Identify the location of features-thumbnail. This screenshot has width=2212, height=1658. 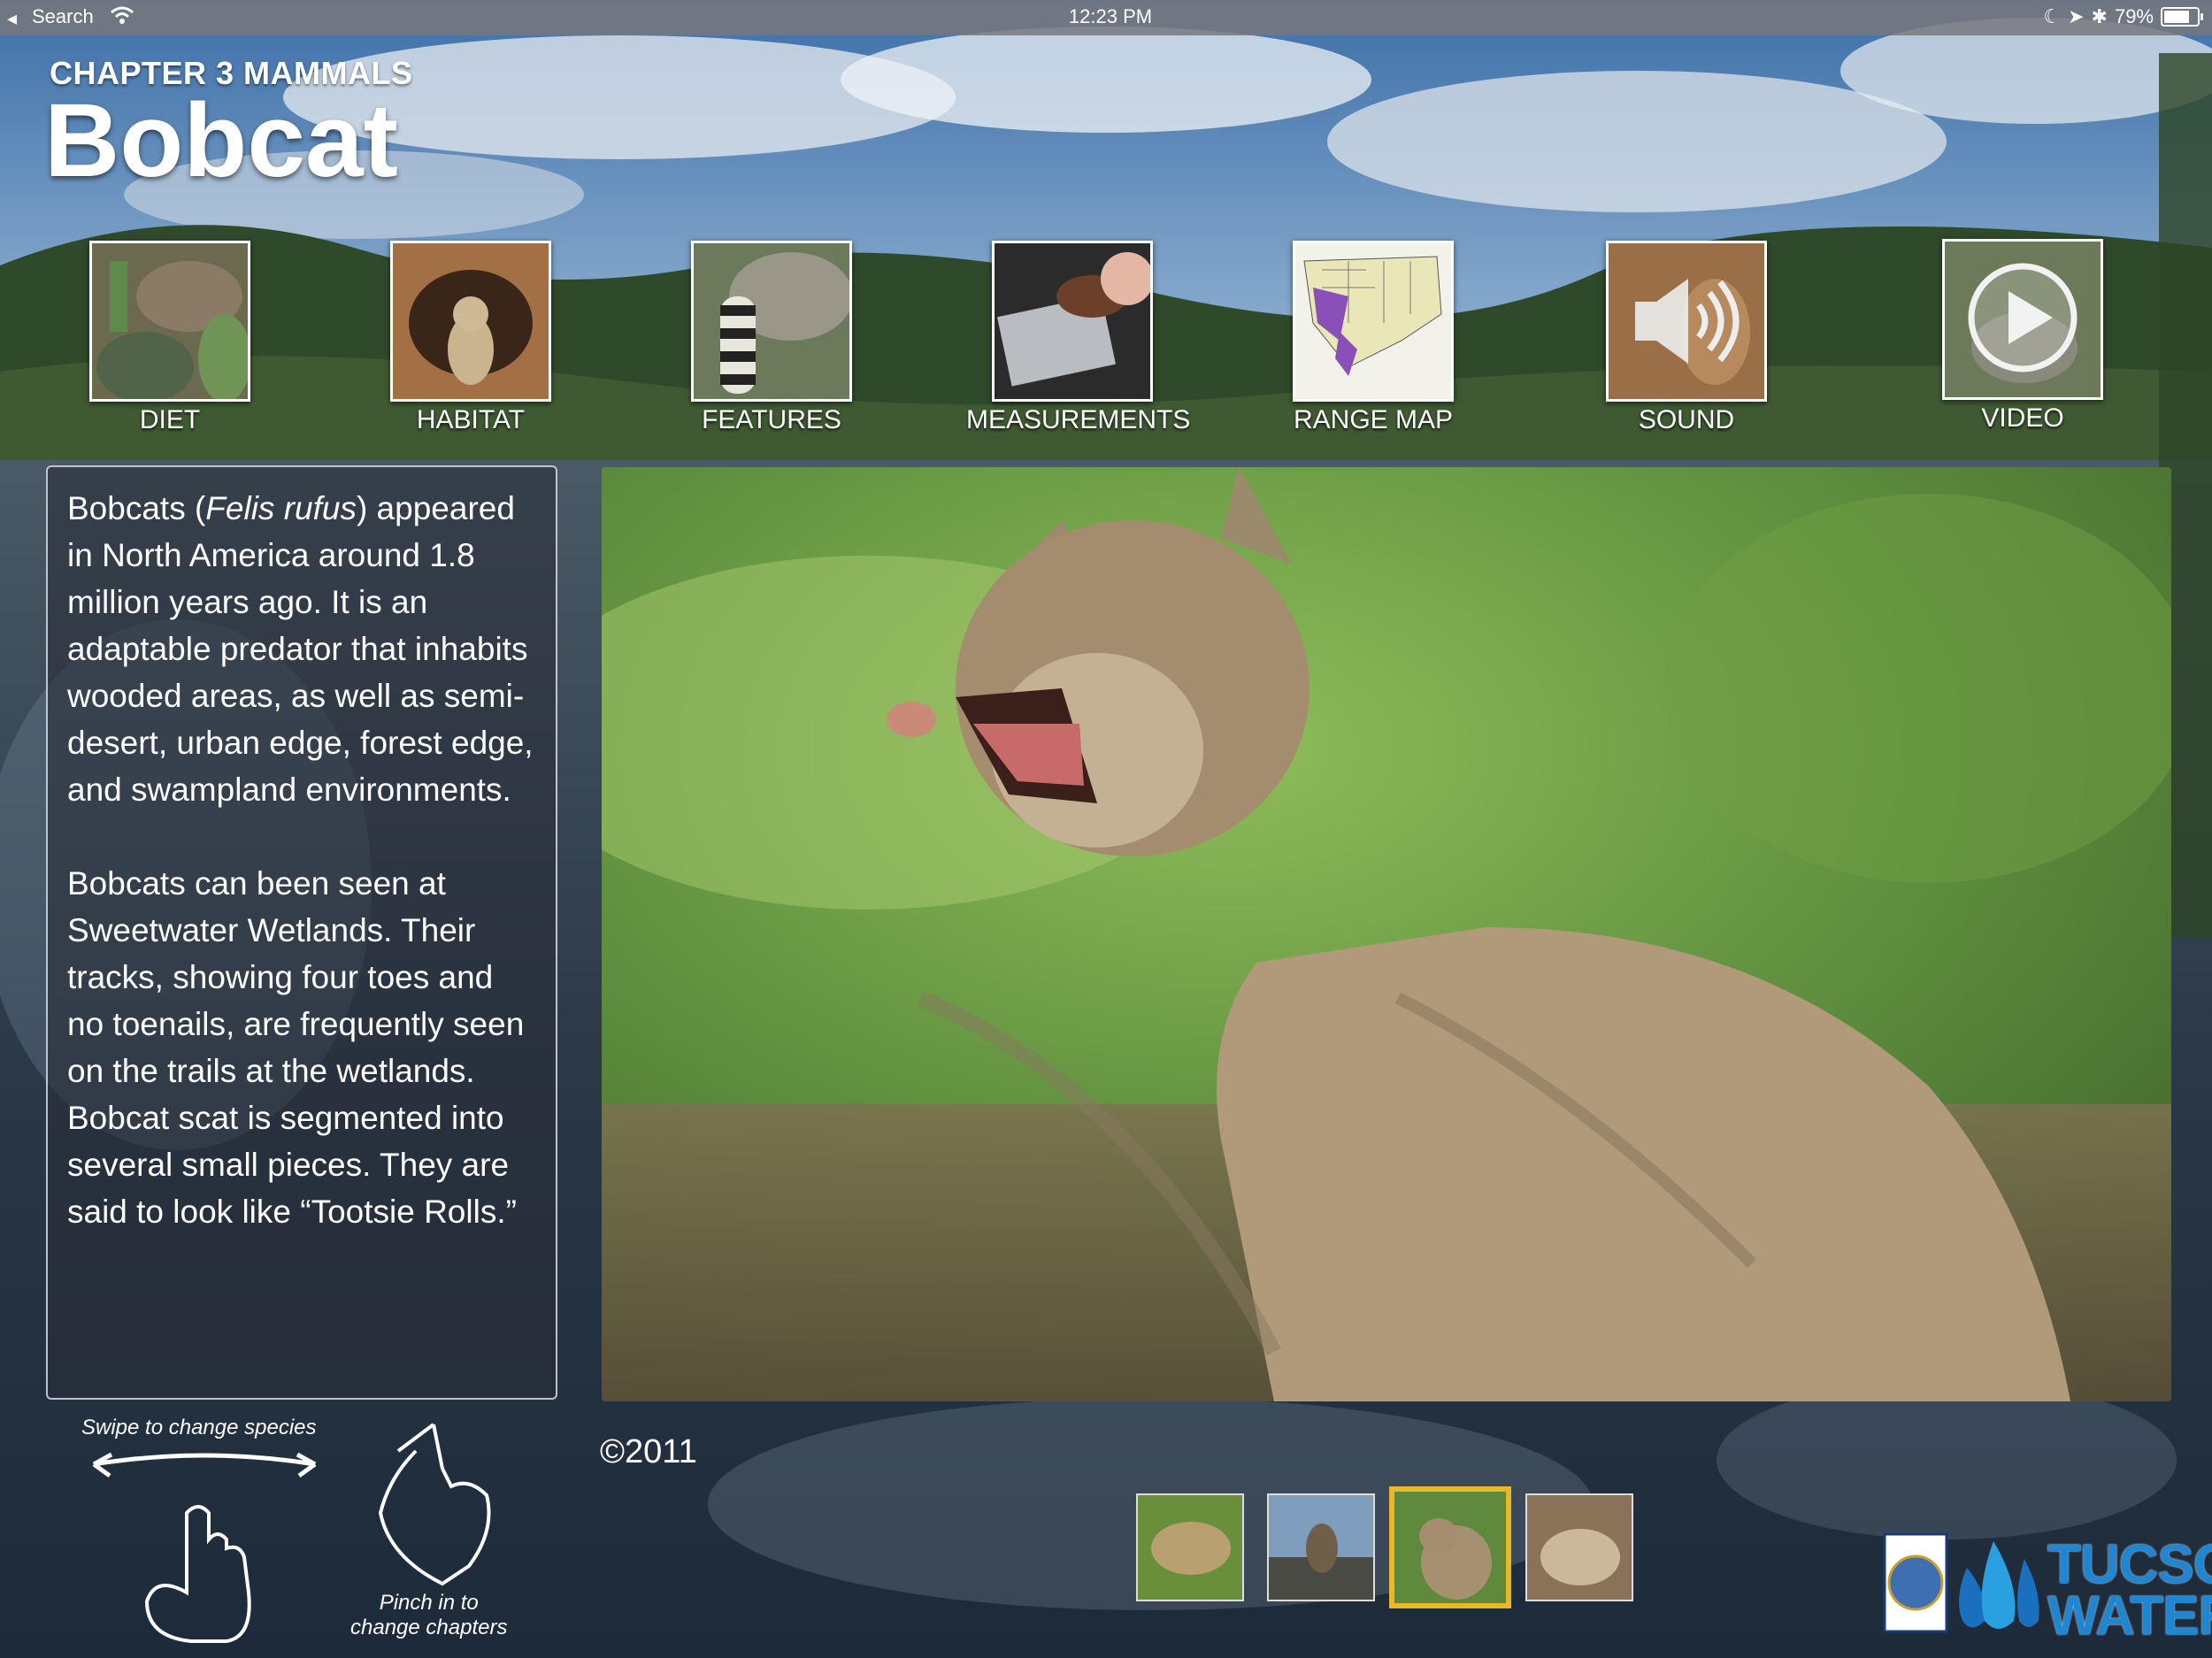
(772, 321).